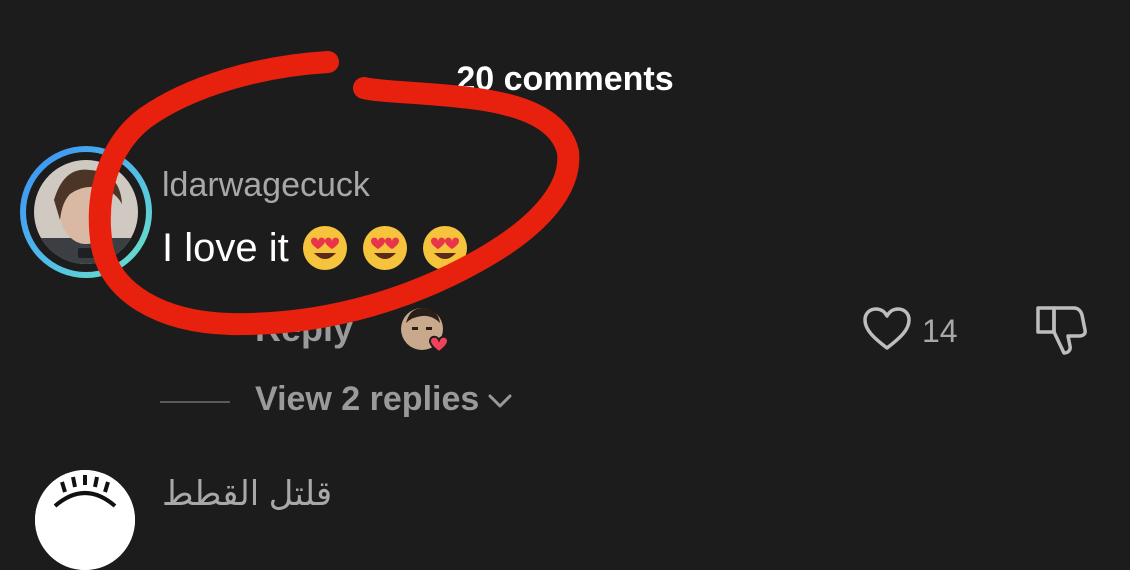 This screenshot has height=570, width=1130. I want to click on comment-username: ldarwagecuck, so click(266, 185).